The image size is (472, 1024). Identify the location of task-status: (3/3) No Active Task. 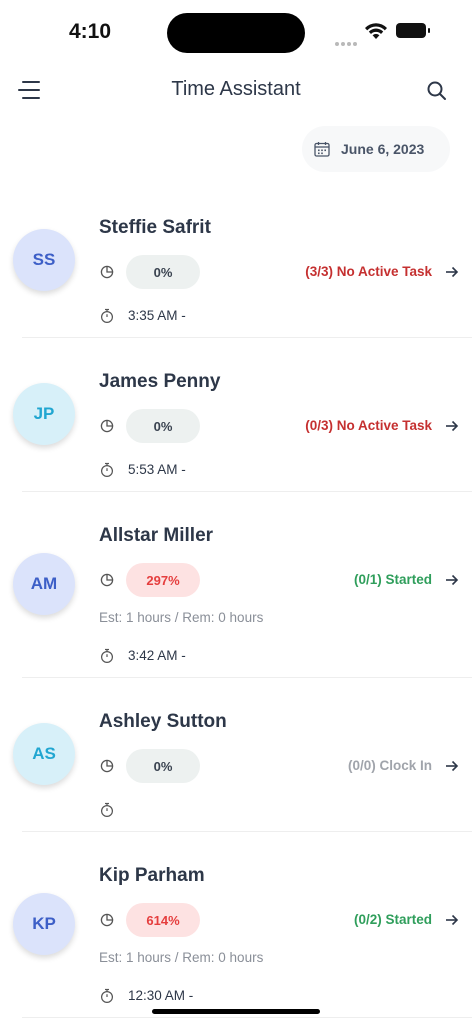
(368, 271).